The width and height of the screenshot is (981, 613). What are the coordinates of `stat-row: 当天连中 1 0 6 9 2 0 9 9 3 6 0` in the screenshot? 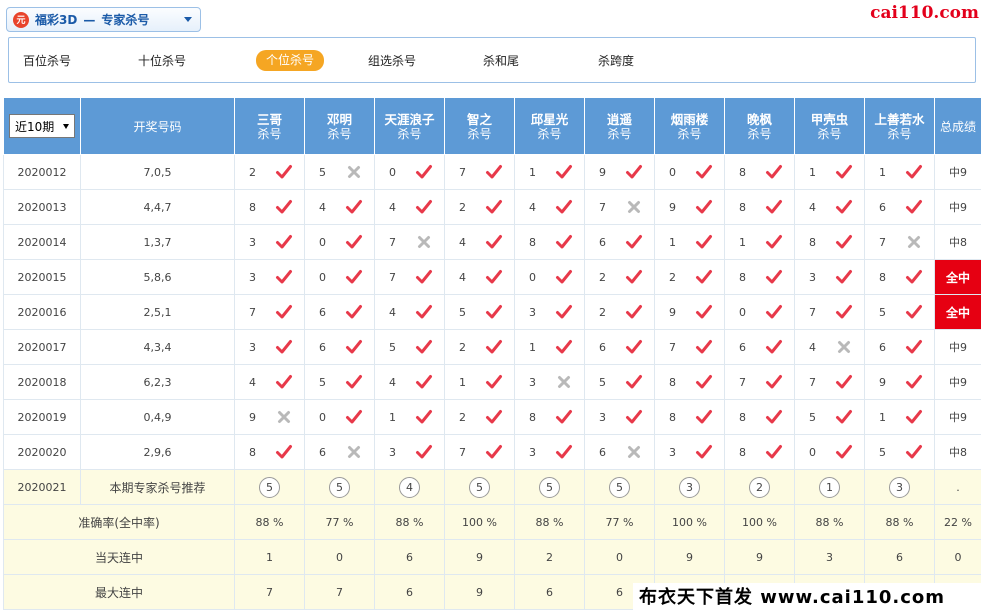 It's located at (492, 557).